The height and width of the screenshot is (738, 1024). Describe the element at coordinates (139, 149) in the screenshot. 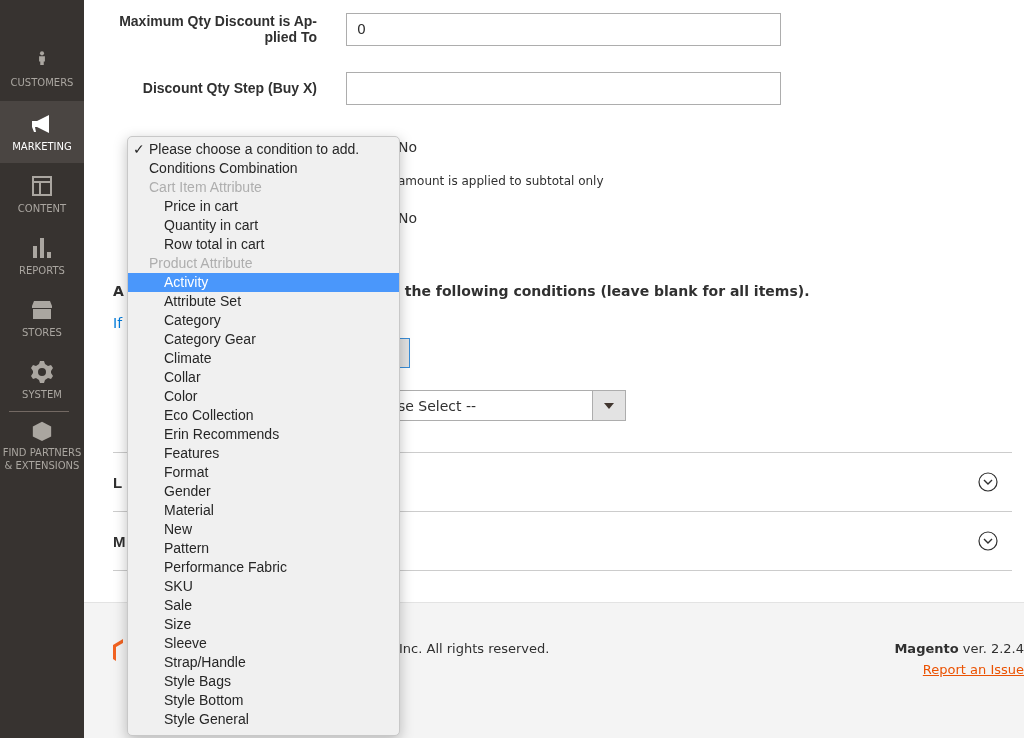

I see `check-icon: ✓` at that location.